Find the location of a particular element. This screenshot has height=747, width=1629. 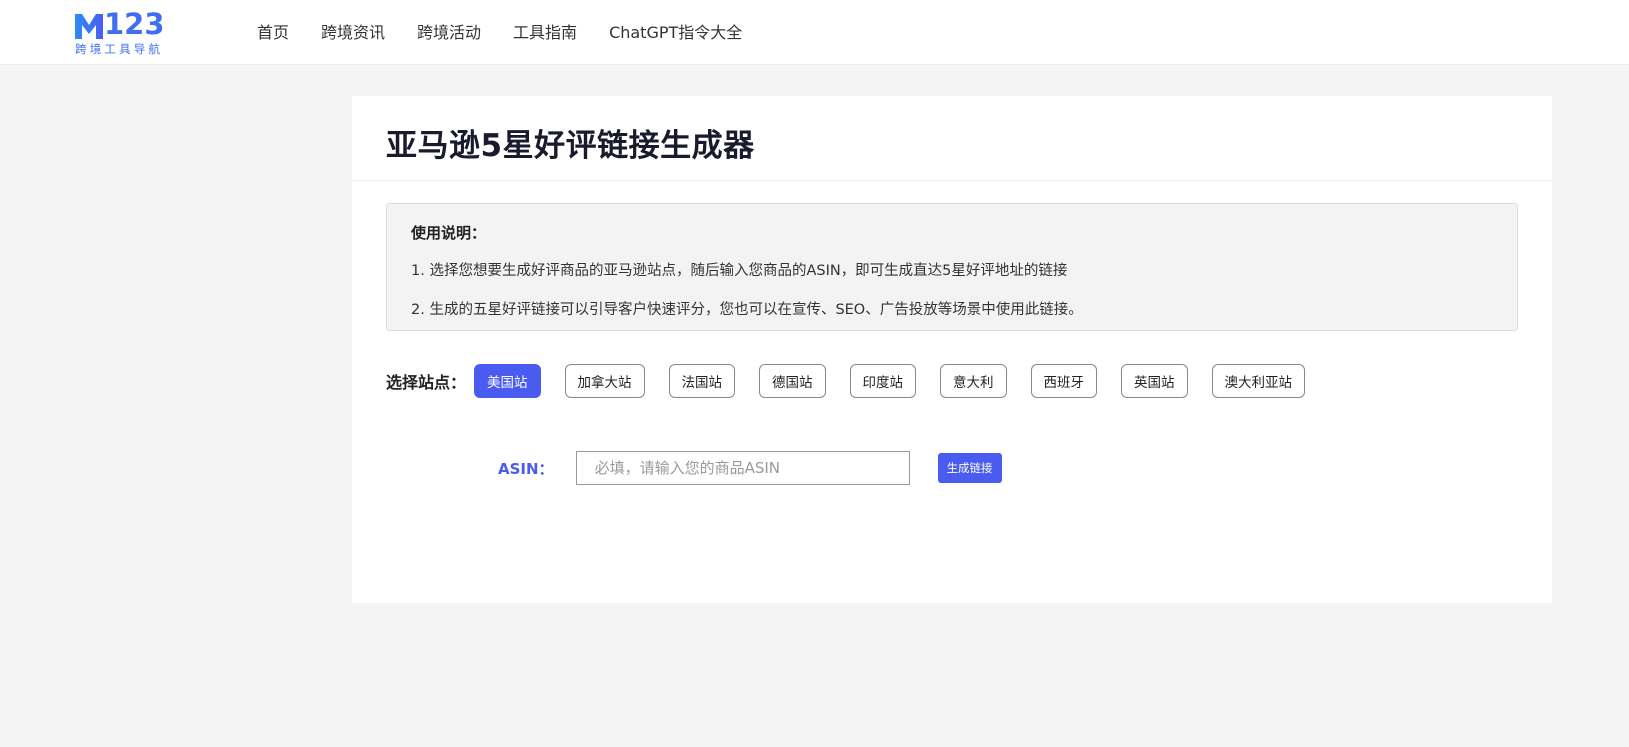

site-button-it: 意大利 is located at coordinates (973, 381).